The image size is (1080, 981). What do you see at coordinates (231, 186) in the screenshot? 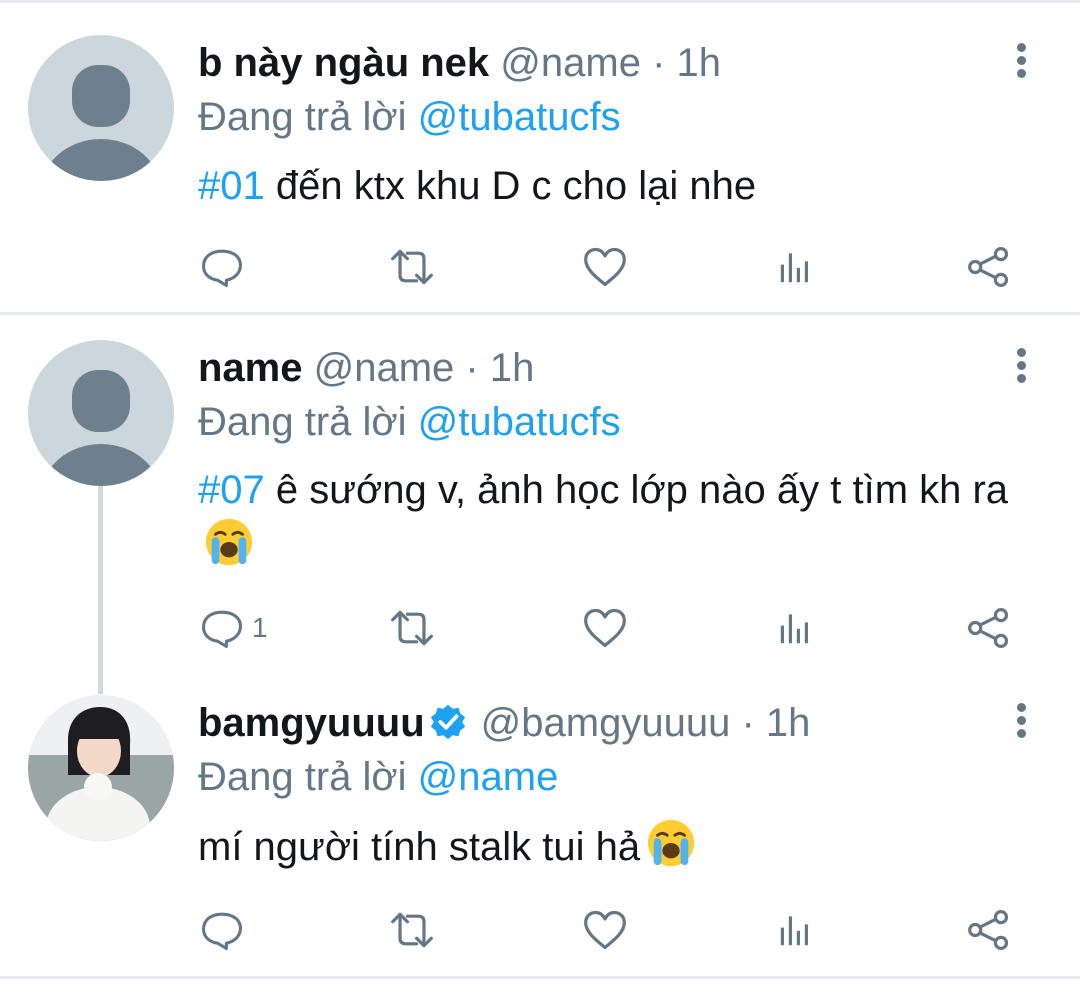
I see `hashtag-link: #01` at bounding box center [231, 186].